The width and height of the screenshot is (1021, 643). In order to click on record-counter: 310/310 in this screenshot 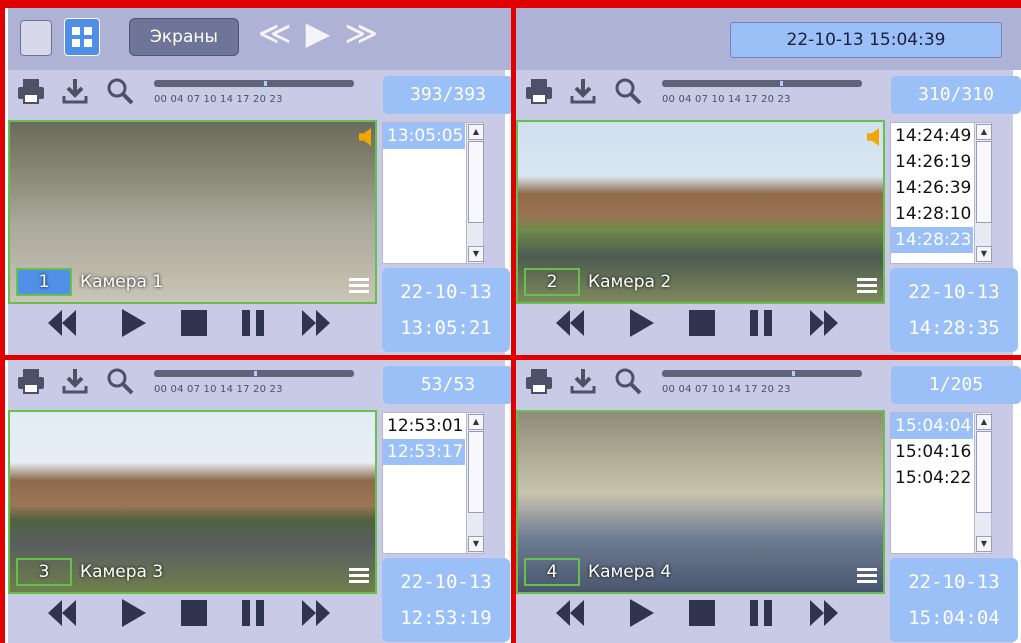, I will do `click(956, 95)`.